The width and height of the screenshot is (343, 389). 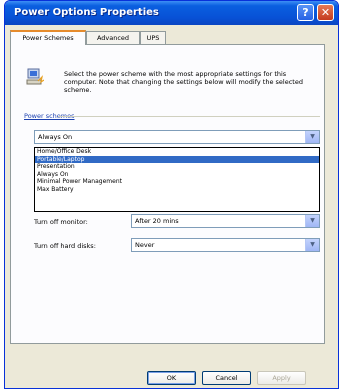 What do you see at coordinates (153, 37) in the screenshot?
I see `tab-ups: UPS` at bounding box center [153, 37].